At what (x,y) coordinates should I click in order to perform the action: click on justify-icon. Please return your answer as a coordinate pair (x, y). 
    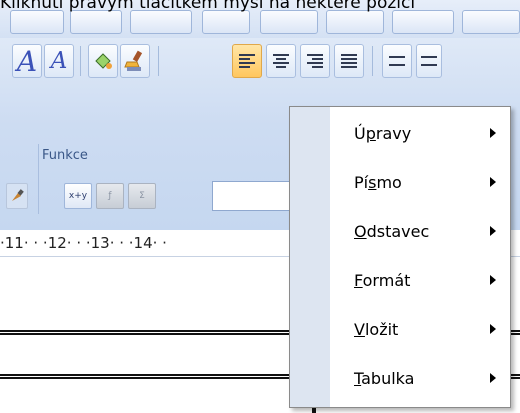
    Looking at the image, I should click on (349, 61).